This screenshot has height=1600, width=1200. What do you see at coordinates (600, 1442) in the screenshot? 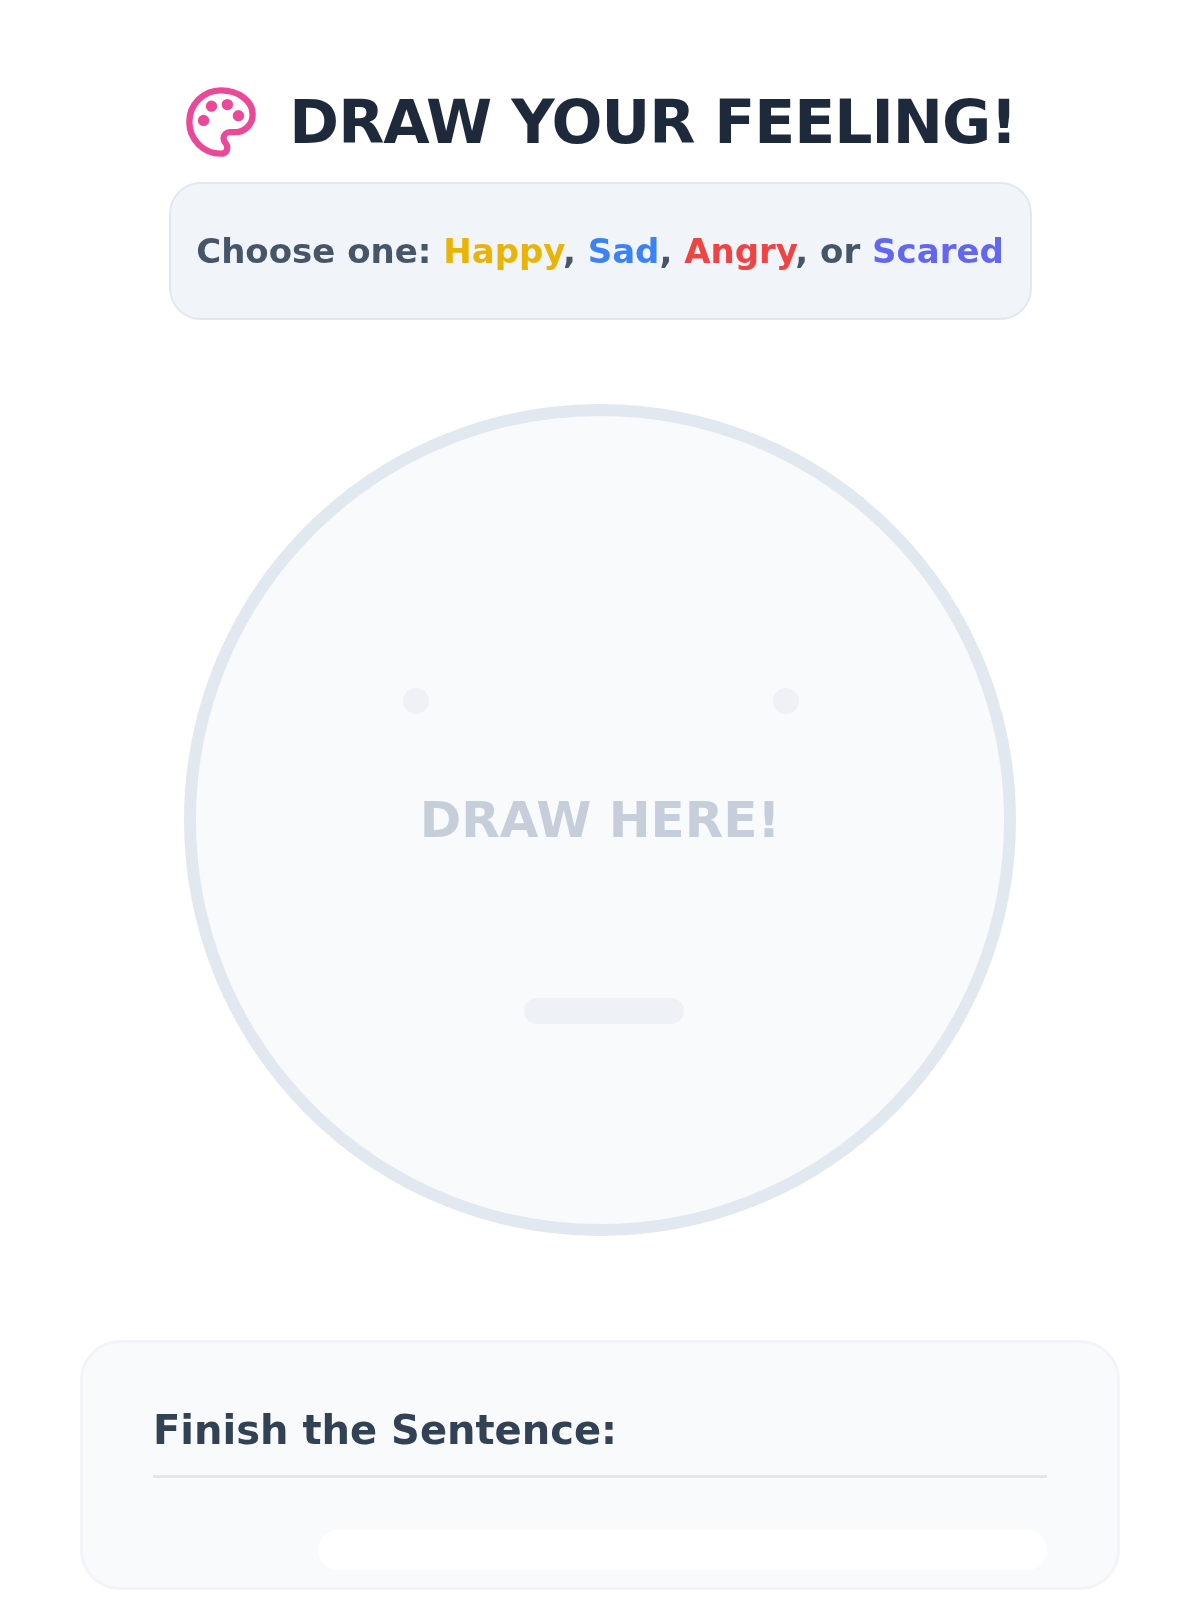
I see `card-heading: Finish the Sentence:` at bounding box center [600, 1442].